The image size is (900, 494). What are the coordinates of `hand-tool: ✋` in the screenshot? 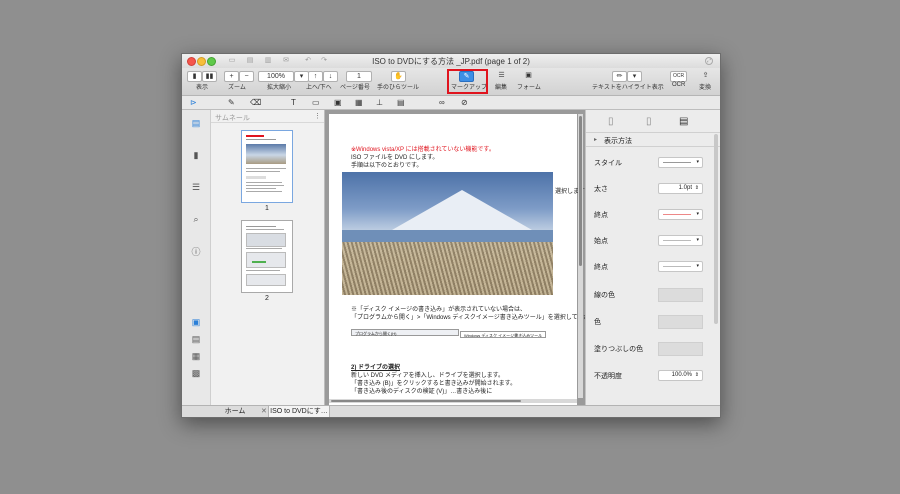 It's located at (398, 76).